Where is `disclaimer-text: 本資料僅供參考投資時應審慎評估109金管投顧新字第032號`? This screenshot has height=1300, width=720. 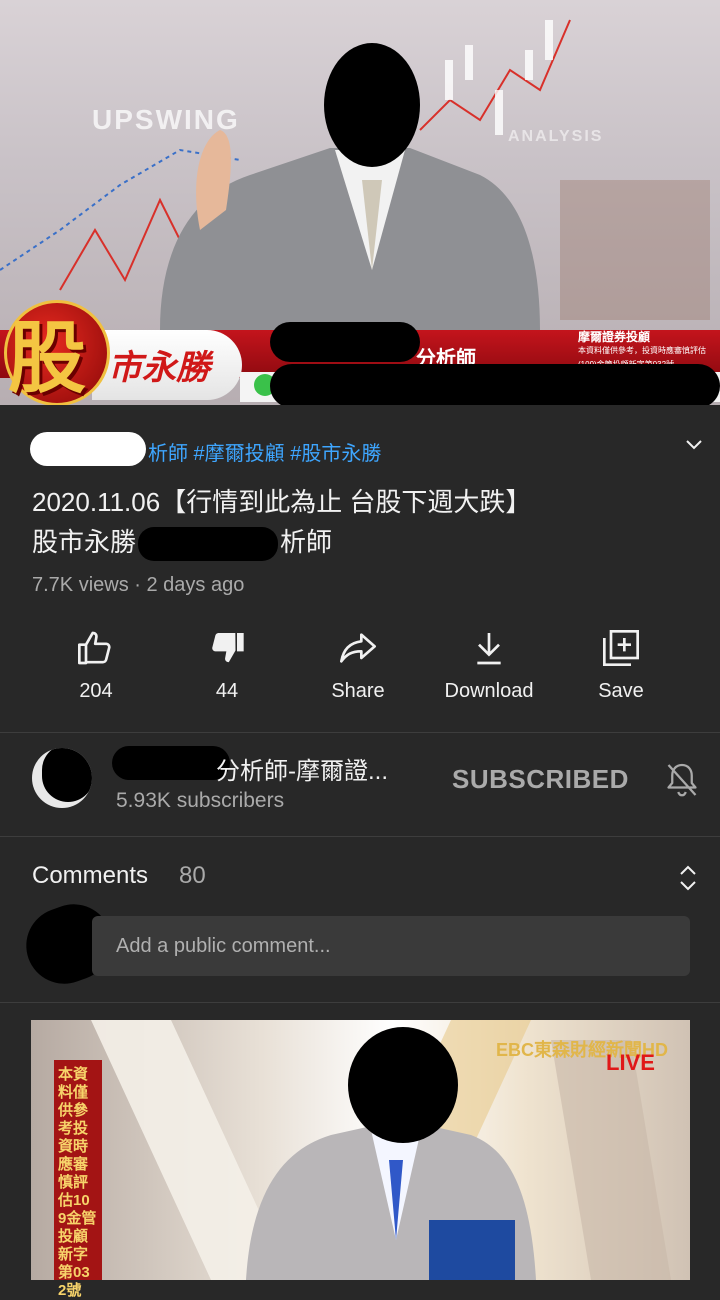 disclaimer-text: 本資料僅供參考投資時應審慎評估109金管投顧新字第032號 is located at coordinates (77, 1182).